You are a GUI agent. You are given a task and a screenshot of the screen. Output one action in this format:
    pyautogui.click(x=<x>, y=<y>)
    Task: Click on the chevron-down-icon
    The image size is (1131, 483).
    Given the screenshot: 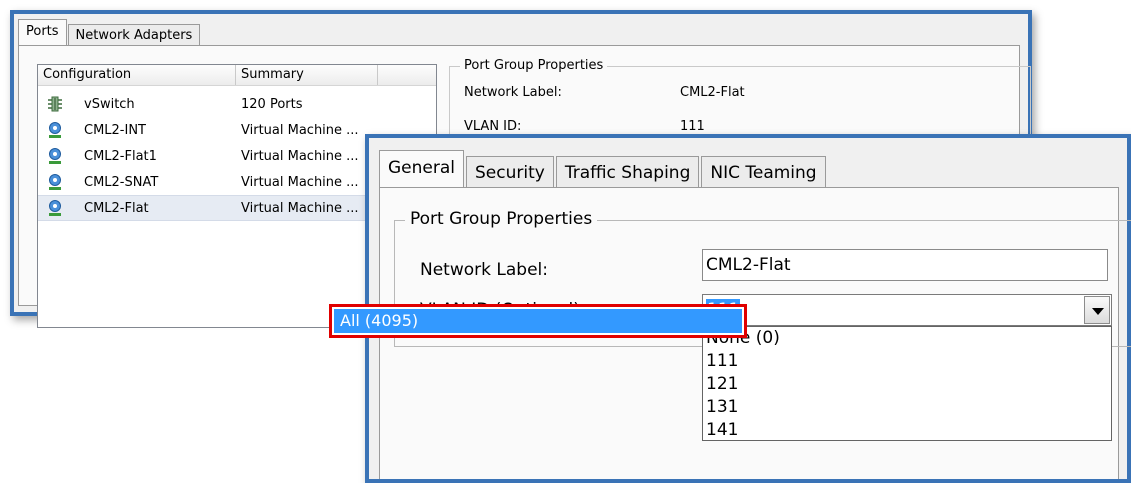 What is the action you would take?
    pyautogui.click(x=1098, y=311)
    